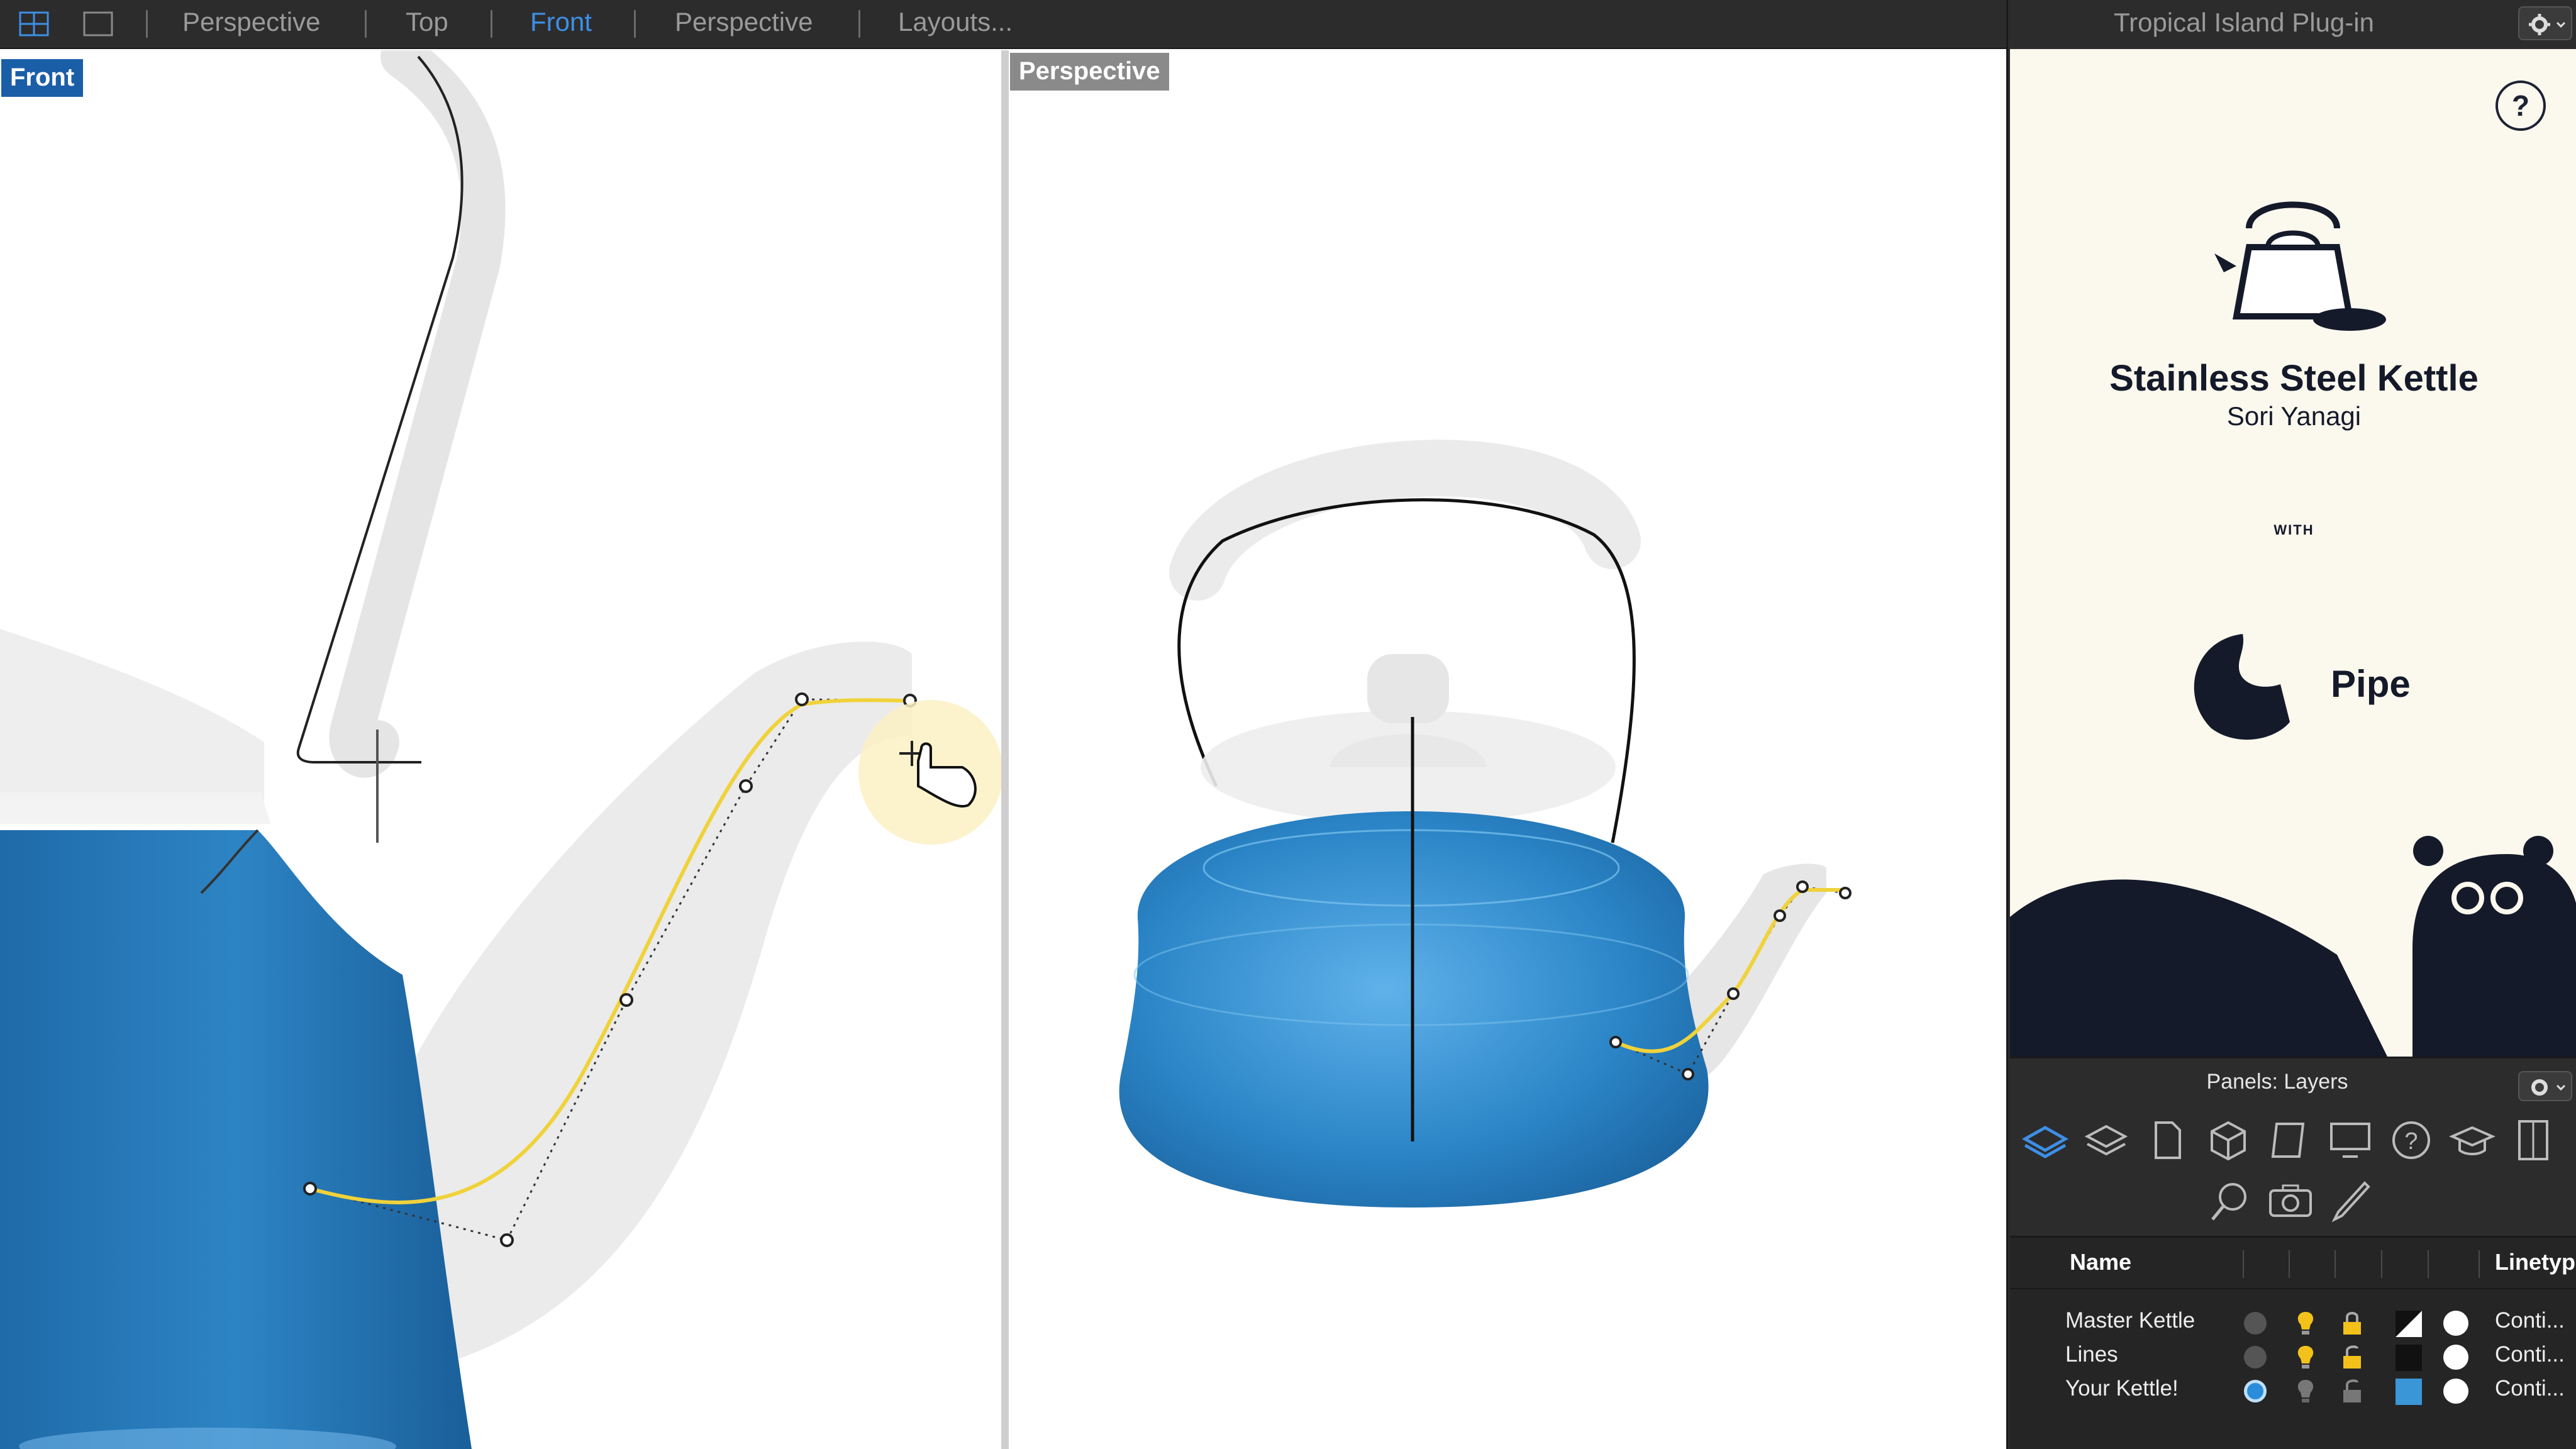 The width and height of the screenshot is (2576, 1449). What do you see at coordinates (34, 23) in the screenshot?
I see `viewport-grid-icon` at bounding box center [34, 23].